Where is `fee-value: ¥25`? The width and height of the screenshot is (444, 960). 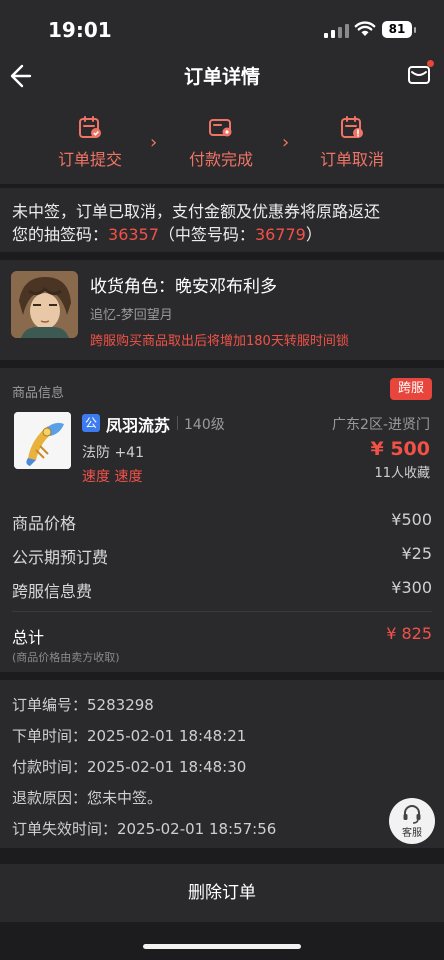
fee-value: ¥25 is located at coordinates (416, 553).